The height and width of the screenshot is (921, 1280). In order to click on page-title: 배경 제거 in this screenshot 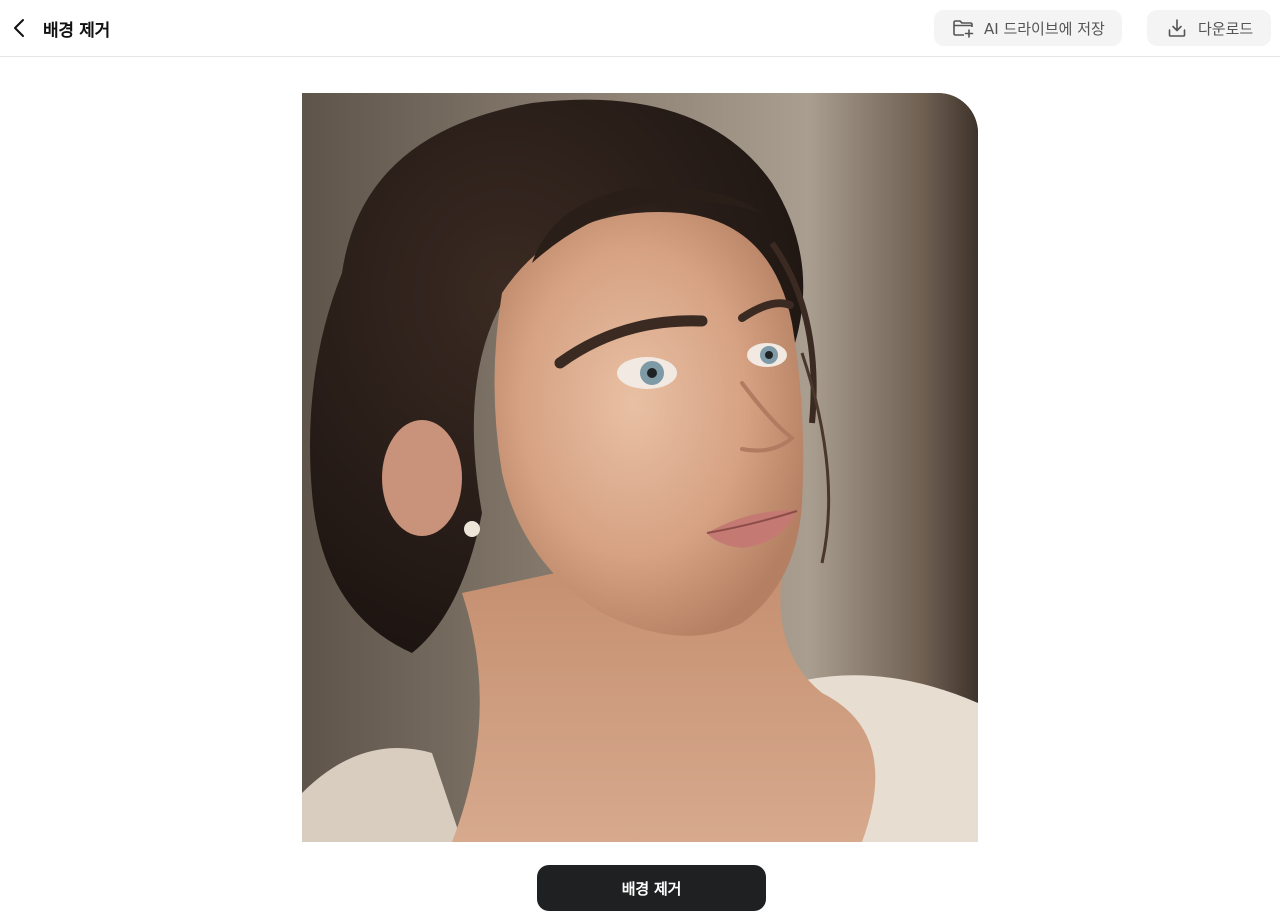, I will do `click(76, 31)`.